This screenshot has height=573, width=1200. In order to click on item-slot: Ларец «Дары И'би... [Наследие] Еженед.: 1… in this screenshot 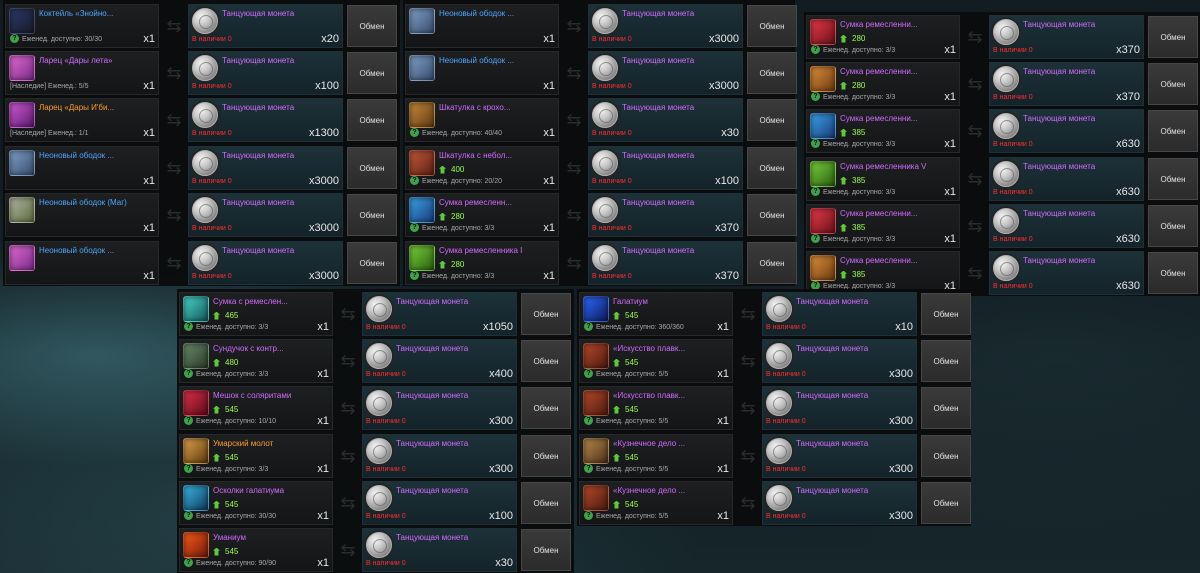, I will do `click(82, 120)`.